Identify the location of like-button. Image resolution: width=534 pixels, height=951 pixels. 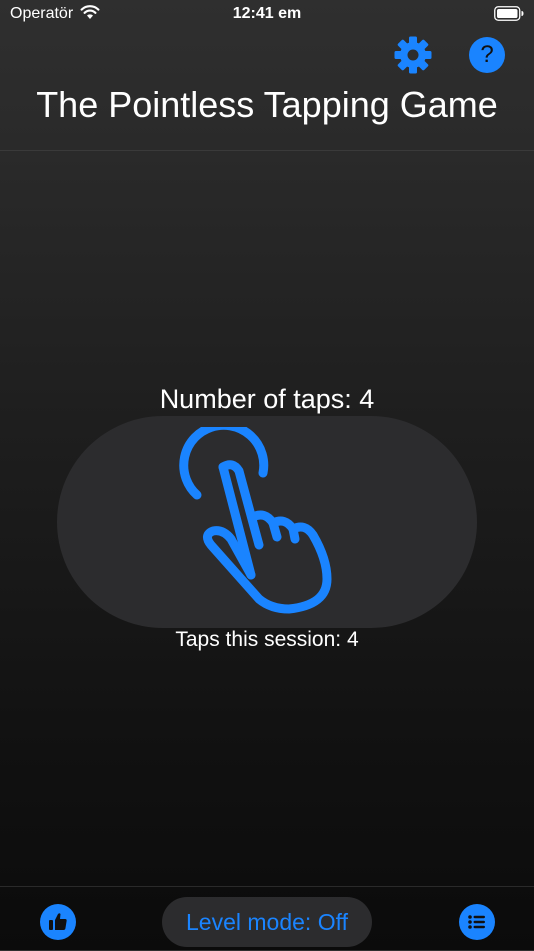
(58, 922).